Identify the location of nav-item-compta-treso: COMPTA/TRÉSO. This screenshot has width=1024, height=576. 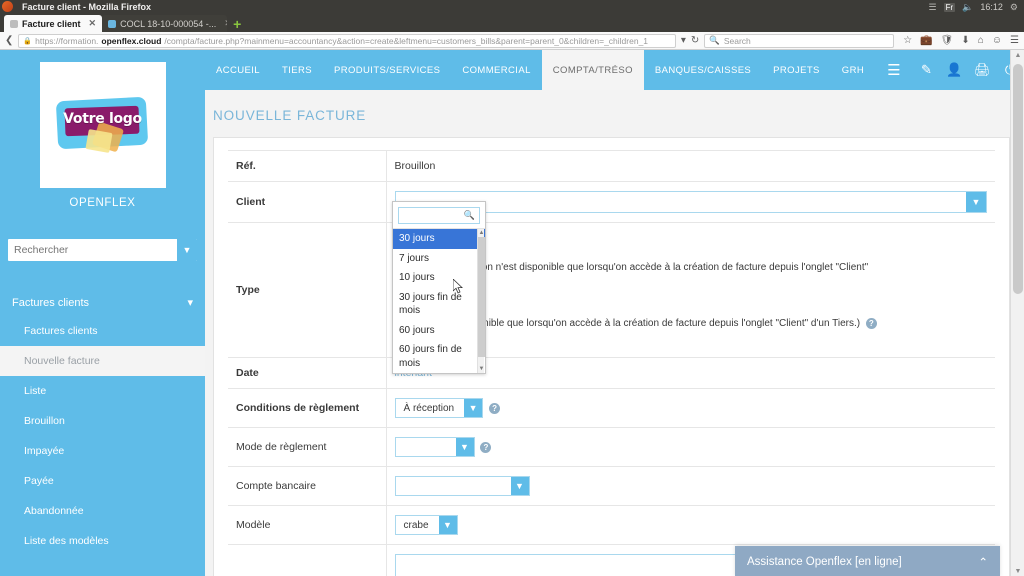
(592, 70).